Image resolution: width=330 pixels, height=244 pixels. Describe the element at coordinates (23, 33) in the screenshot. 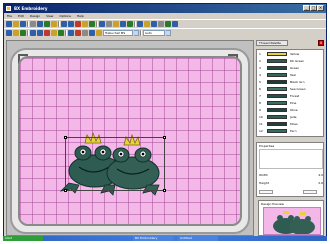

I see `select-icon` at that location.